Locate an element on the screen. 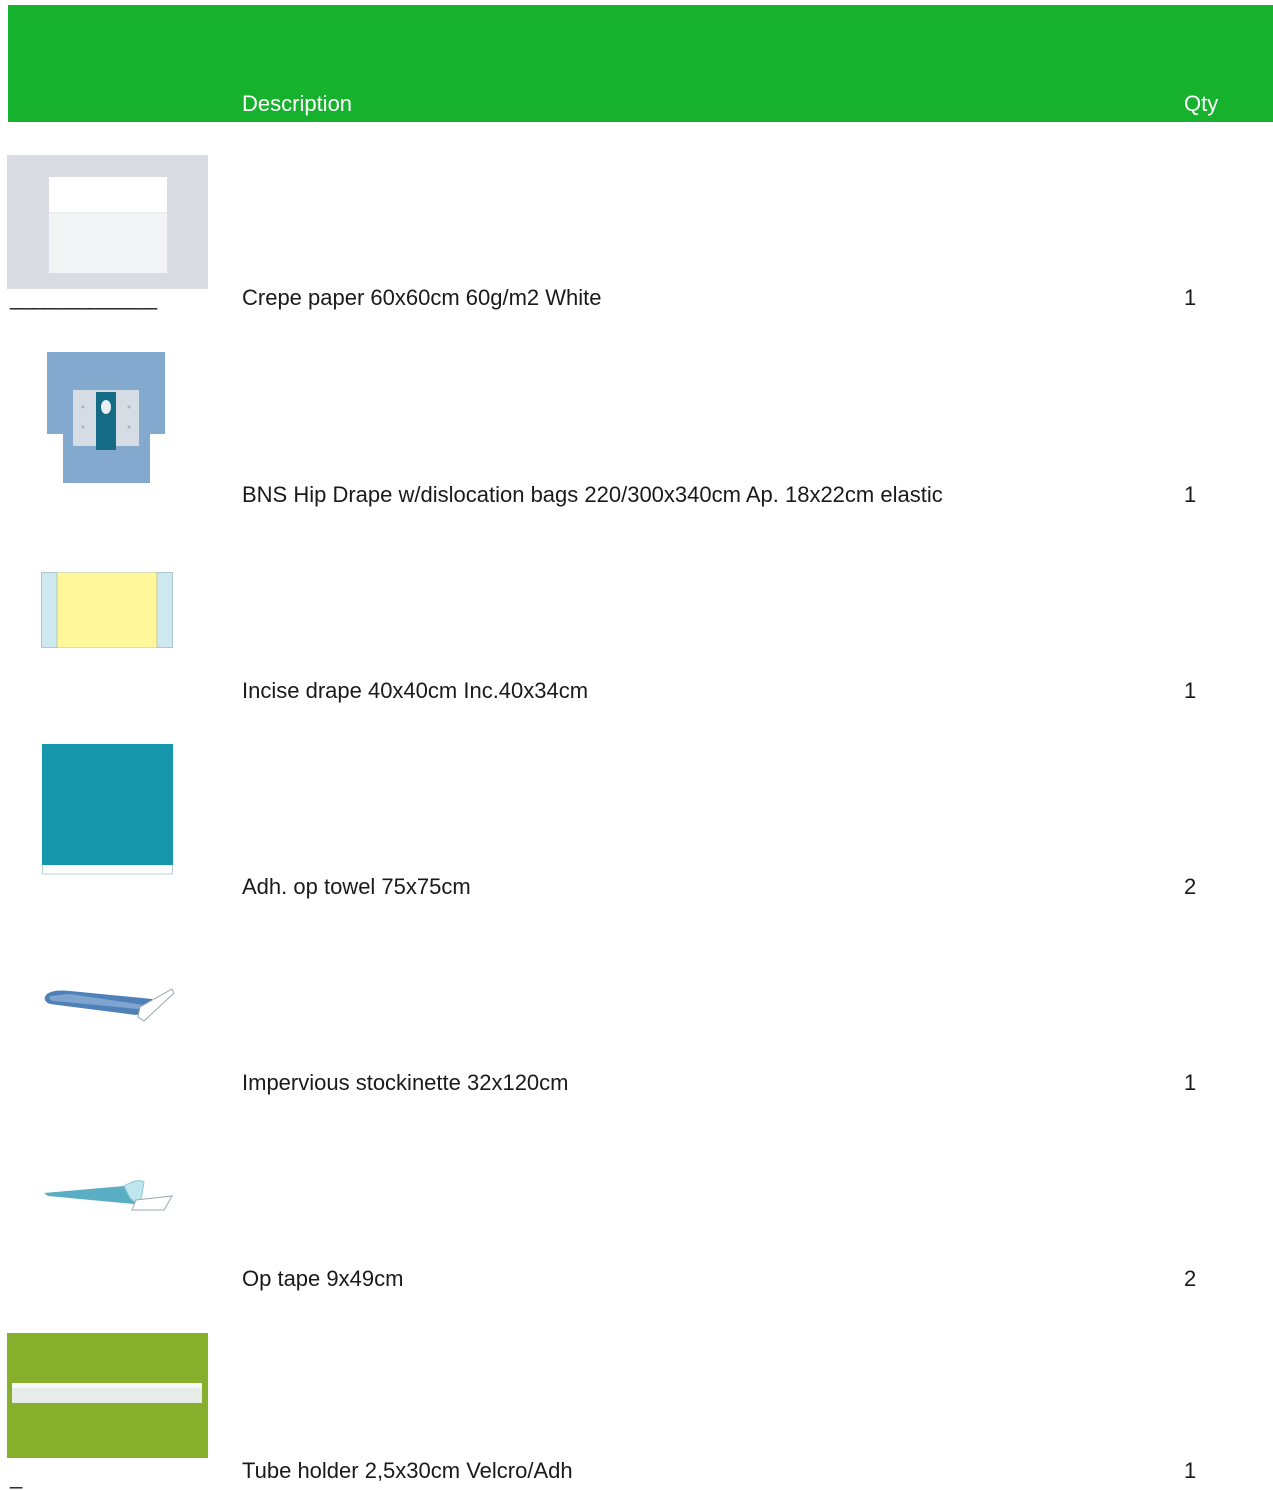 The height and width of the screenshot is (1490, 1273). description-column-header: Description is located at coordinates (297, 103).